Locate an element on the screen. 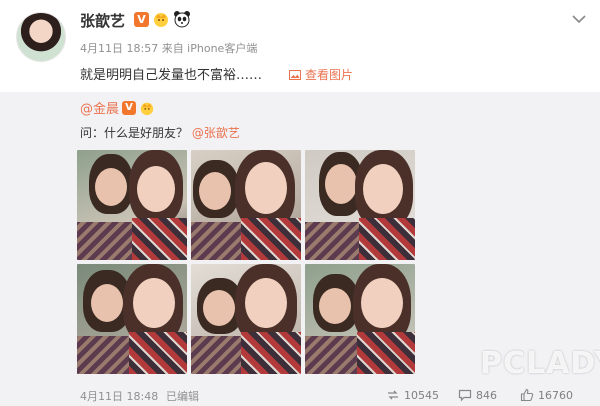 This screenshot has width=600, height=406. repost-text: 问：什么是好朋友？ @张歆艺 is located at coordinates (160, 132).